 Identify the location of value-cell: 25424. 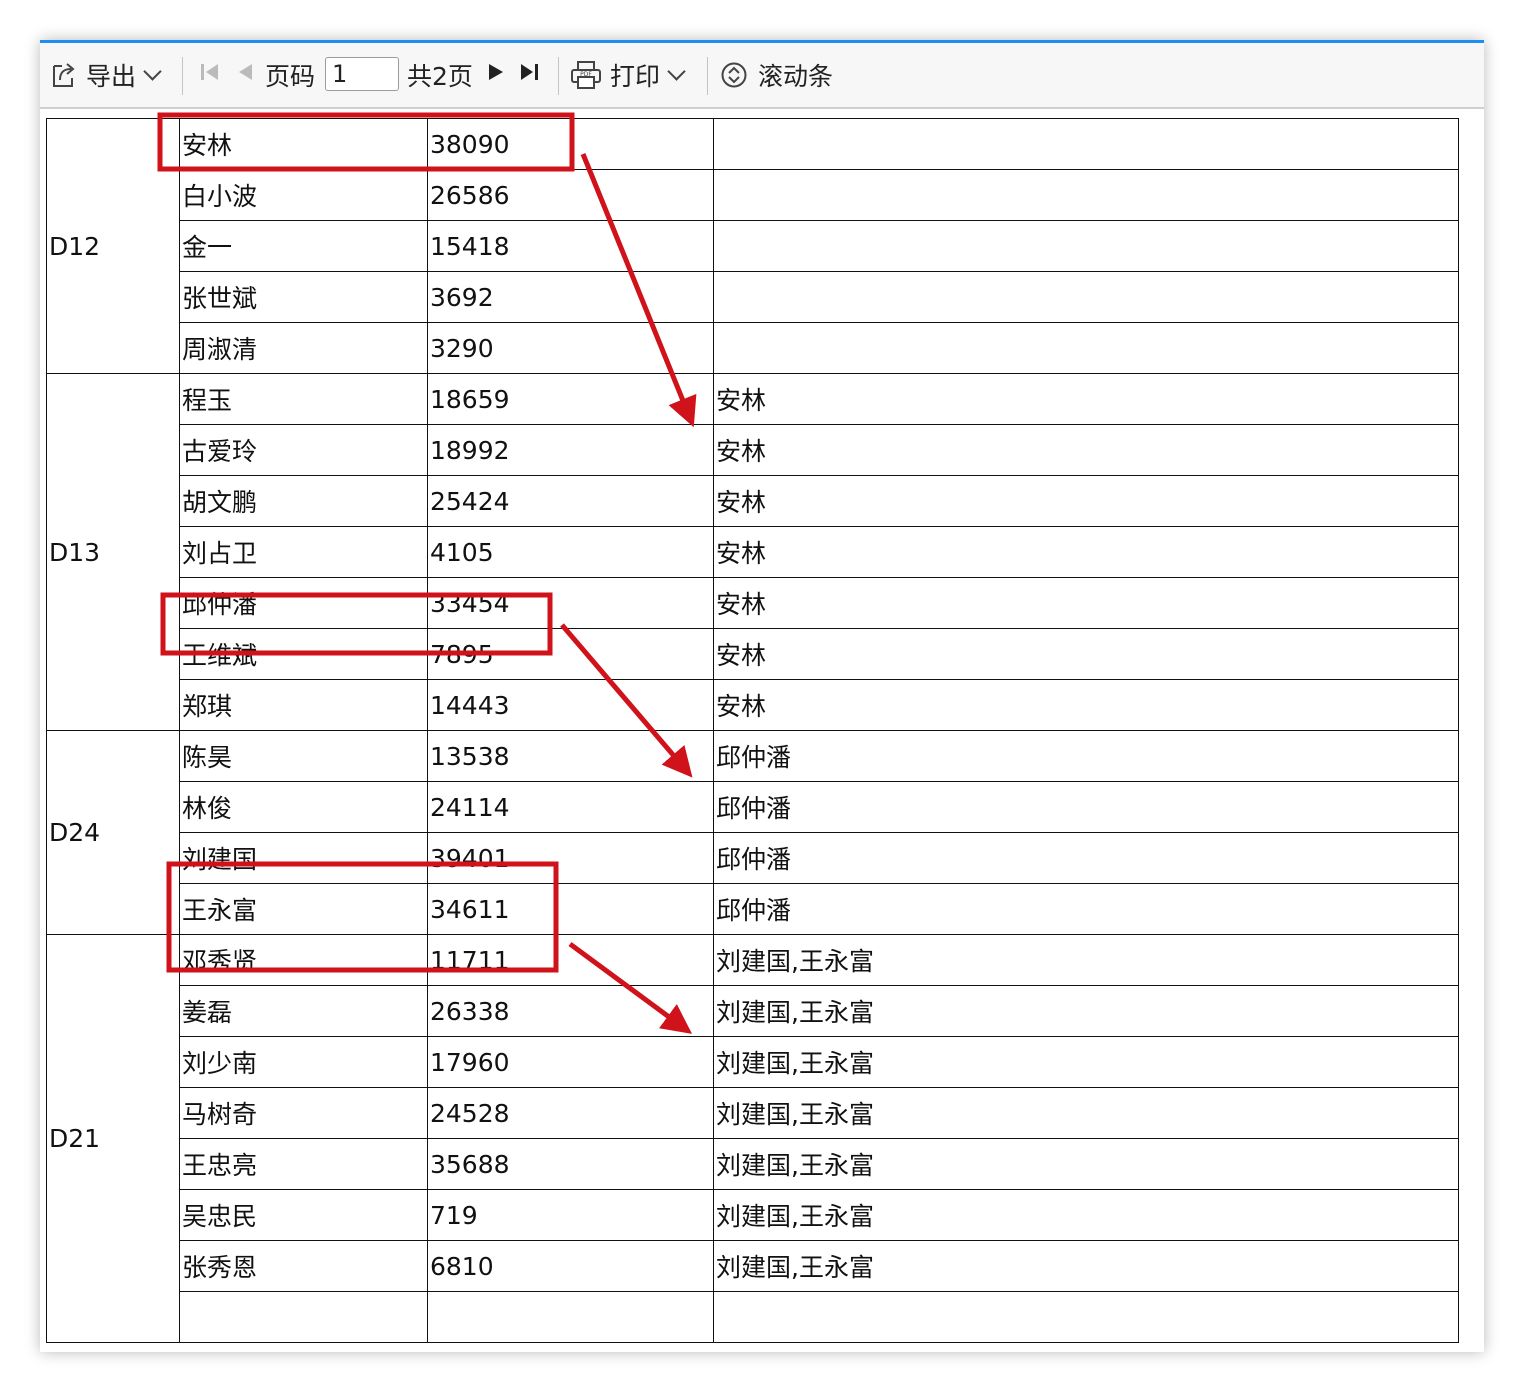
(570, 501).